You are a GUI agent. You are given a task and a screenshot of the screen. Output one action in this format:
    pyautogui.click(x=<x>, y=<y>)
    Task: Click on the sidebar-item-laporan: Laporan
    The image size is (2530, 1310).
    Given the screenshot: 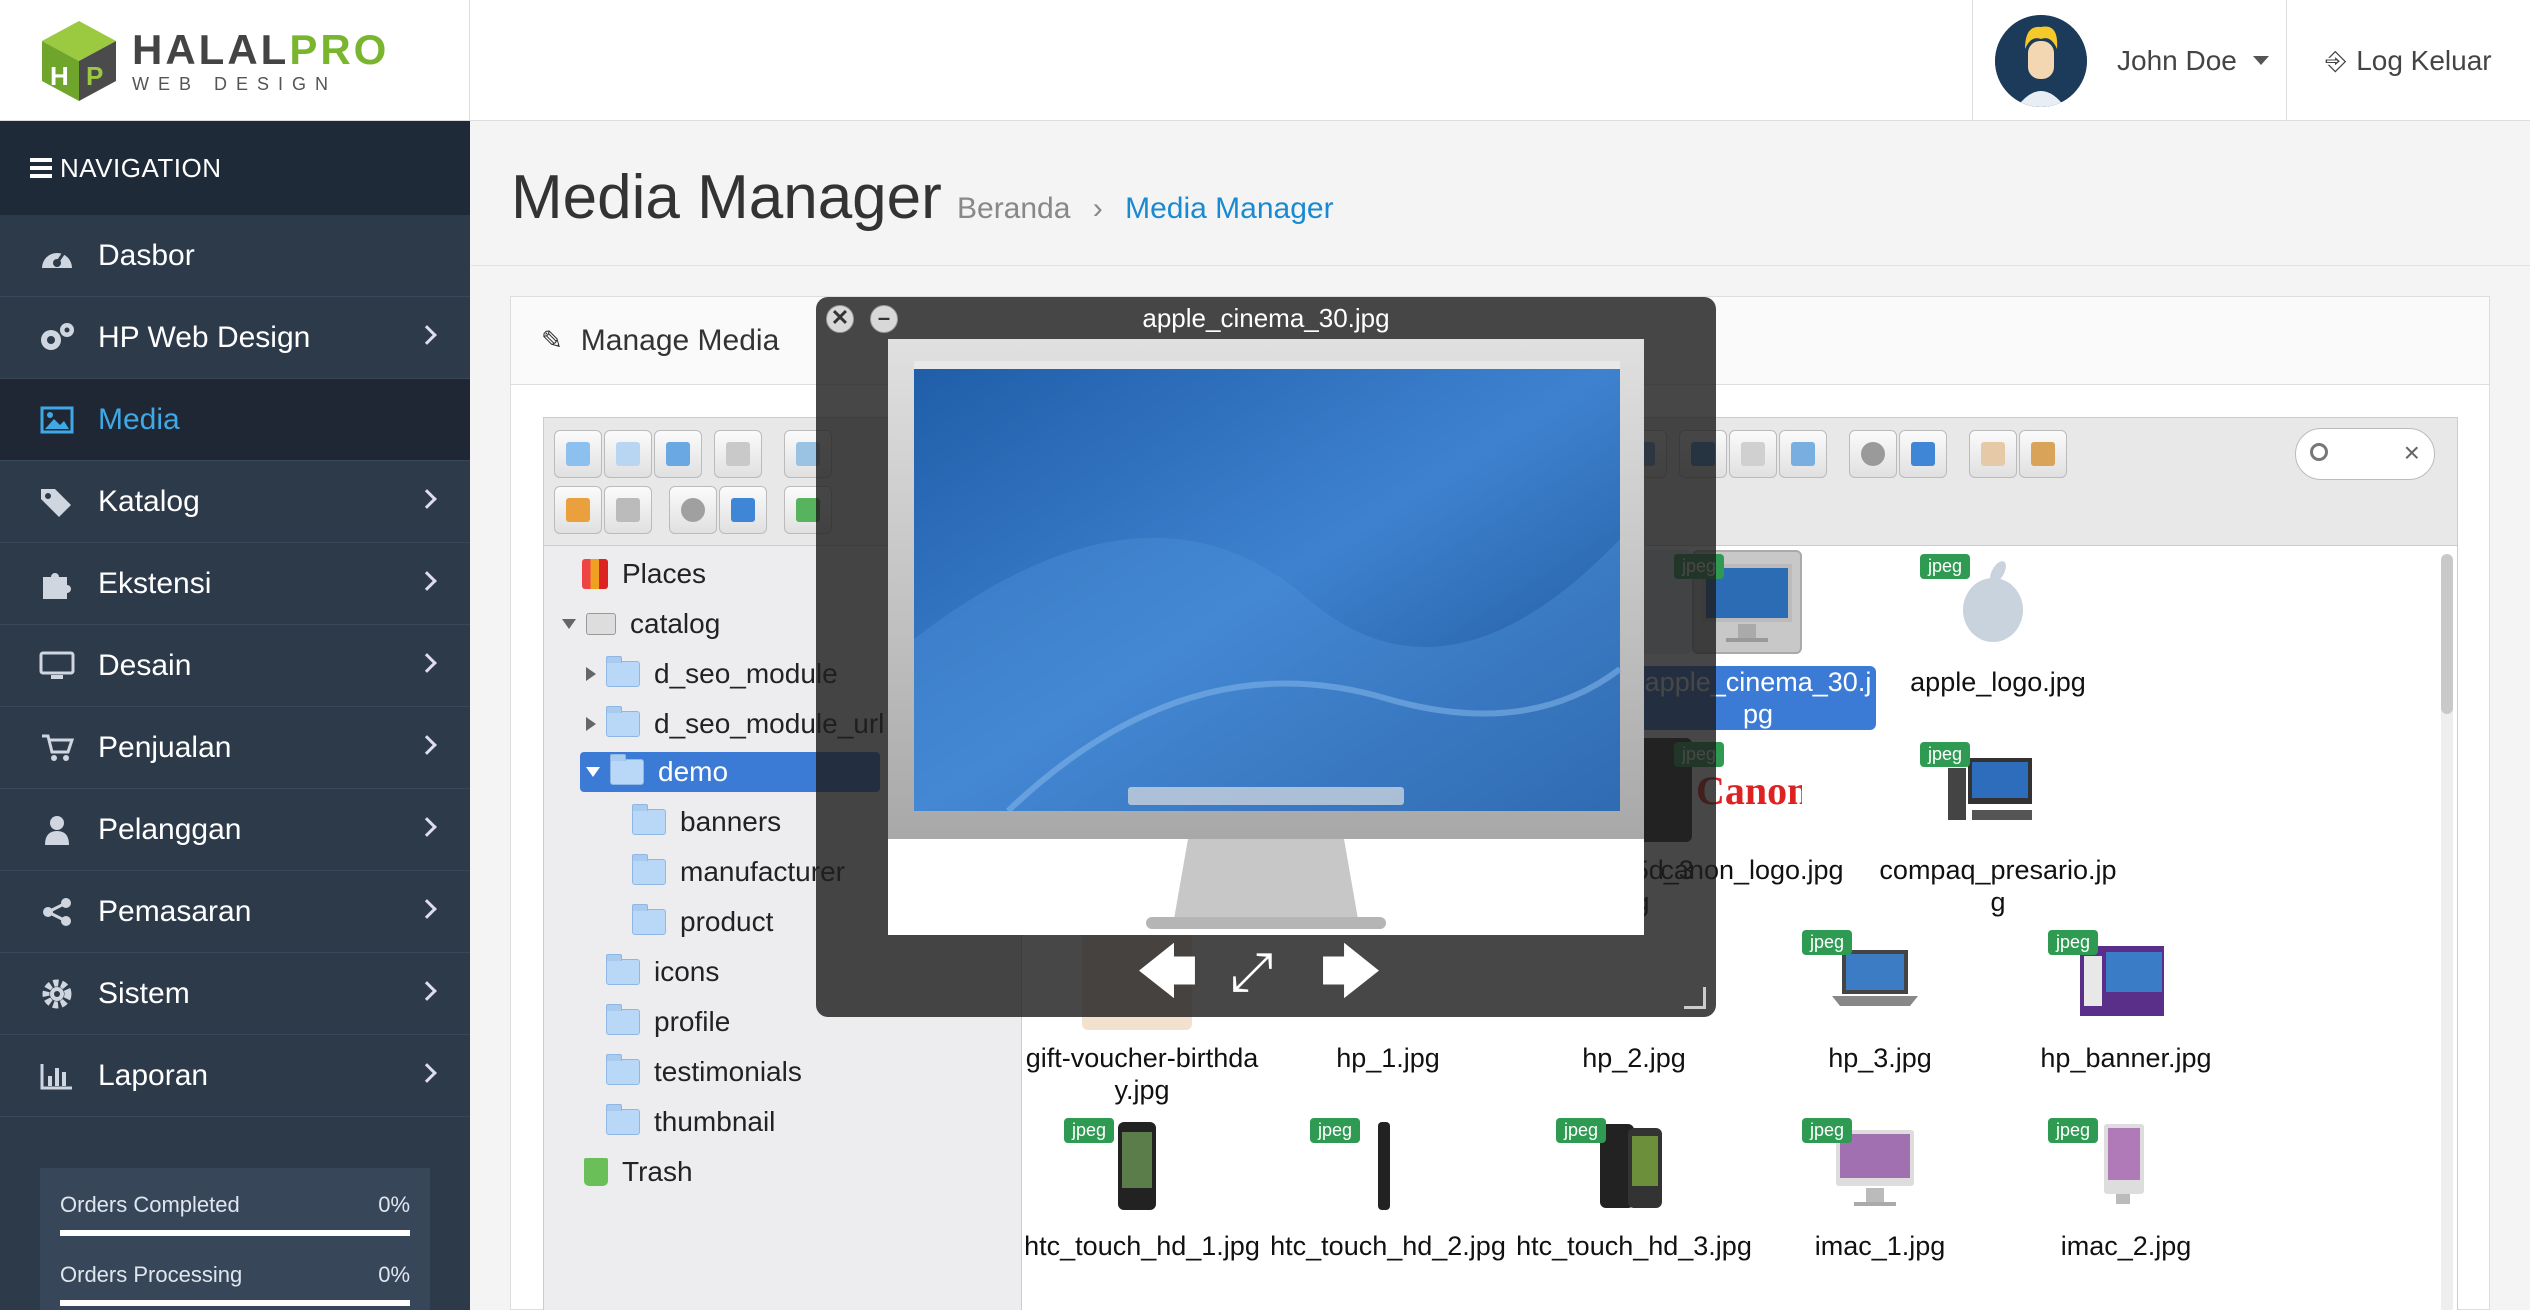 What is the action you would take?
    pyautogui.click(x=235, y=1076)
    